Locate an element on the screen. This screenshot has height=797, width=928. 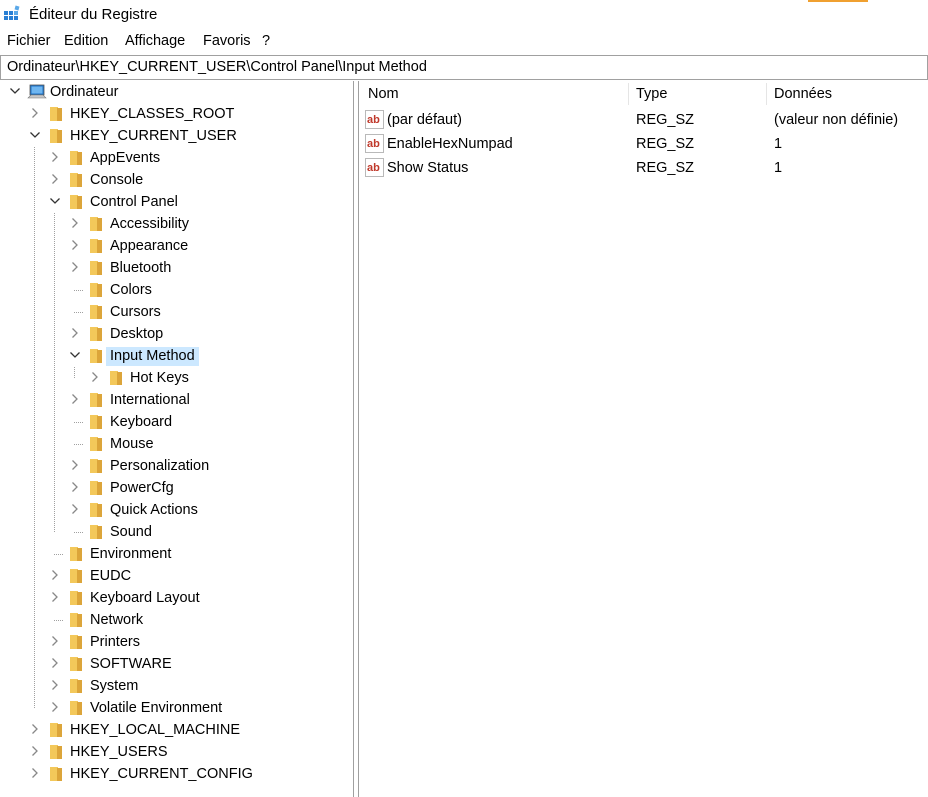
tree-node: Colors is located at coordinates (176, 290).